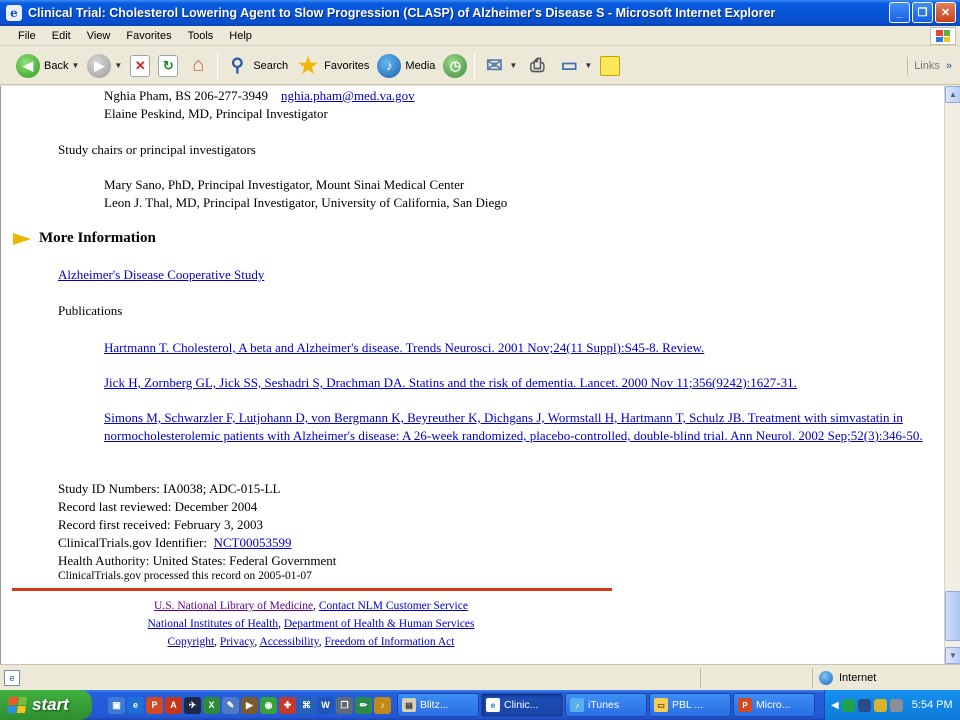 The image size is (960, 720). I want to click on links-chevron-icon: », so click(949, 66).